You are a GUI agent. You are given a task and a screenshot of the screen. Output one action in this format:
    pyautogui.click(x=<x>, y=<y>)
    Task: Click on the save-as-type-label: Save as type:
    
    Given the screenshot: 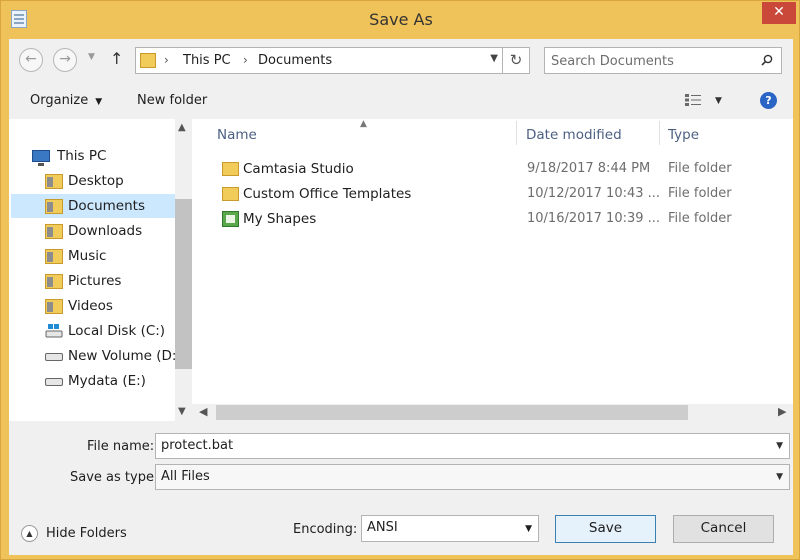 What is the action you would take?
    pyautogui.click(x=114, y=477)
    